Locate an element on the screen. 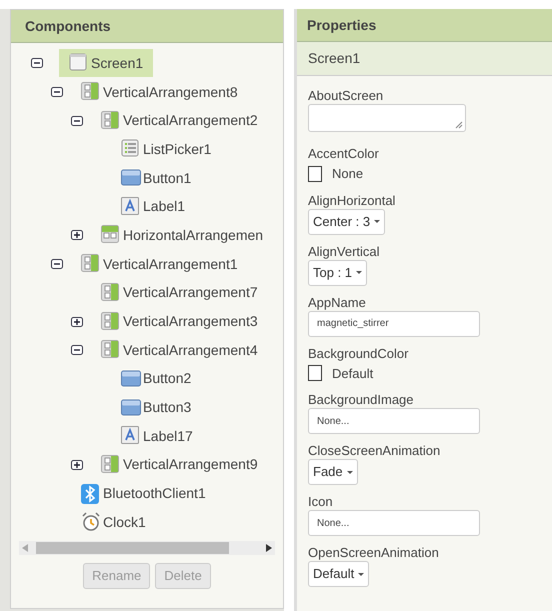 Image resolution: width=552 pixels, height=611 pixels. list-icon is located at coordinates (131, 149).